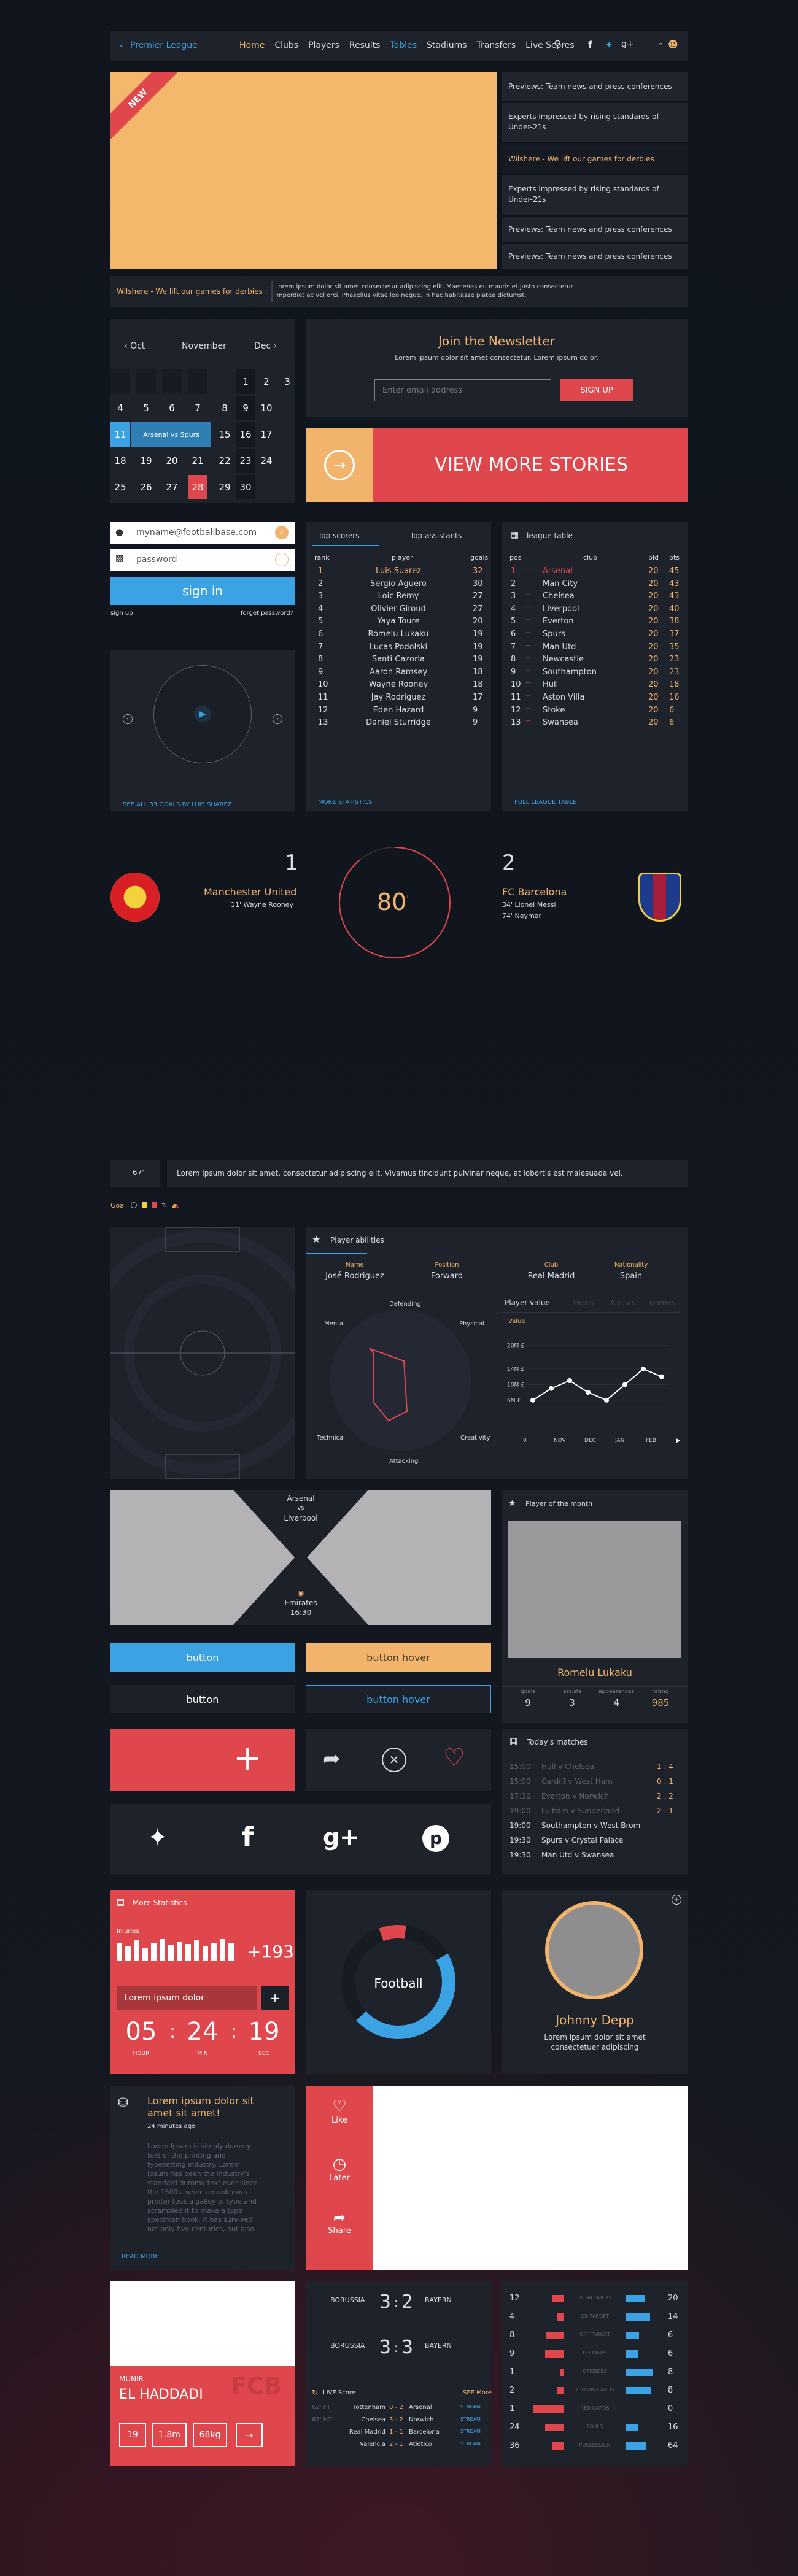 This screenshot has width=798, height=2576. What do you see at coordinates (398, 2408) in the screenshot?
I see `live-row: 62' FT Tottenham 0 - 2 Arsenal STREAM` at bounding box center [398, 2408].